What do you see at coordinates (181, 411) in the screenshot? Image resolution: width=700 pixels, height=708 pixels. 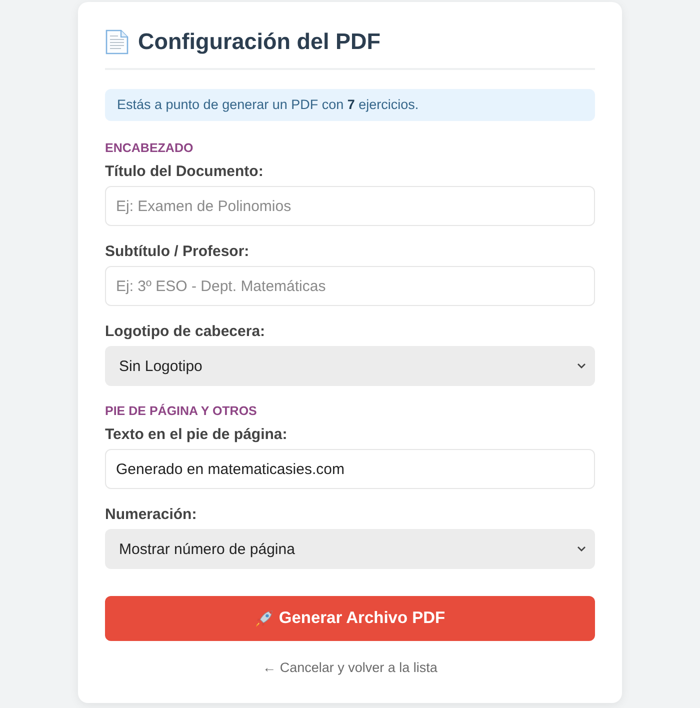 I see `section-heading: PIE DE PÁGINA Y OTROS` at bounding box center [181, 411].